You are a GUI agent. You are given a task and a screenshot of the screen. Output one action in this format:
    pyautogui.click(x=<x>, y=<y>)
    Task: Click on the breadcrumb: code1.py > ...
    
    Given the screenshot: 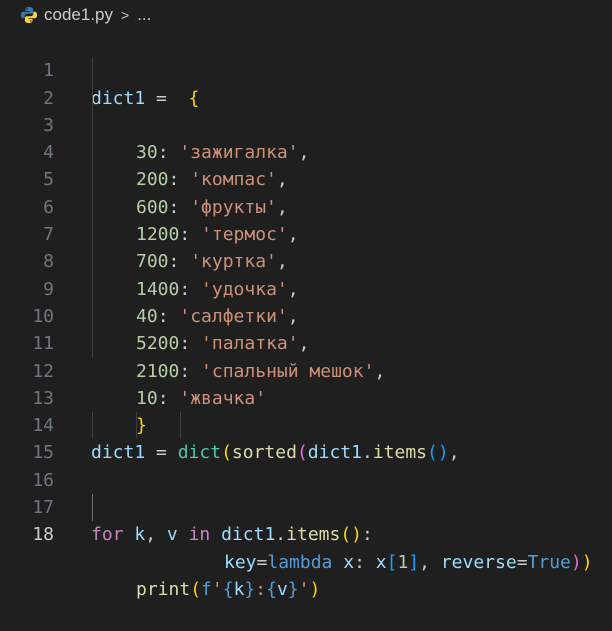 What is the action you would take?
    pyautogui.click(x=306, y=15)
    